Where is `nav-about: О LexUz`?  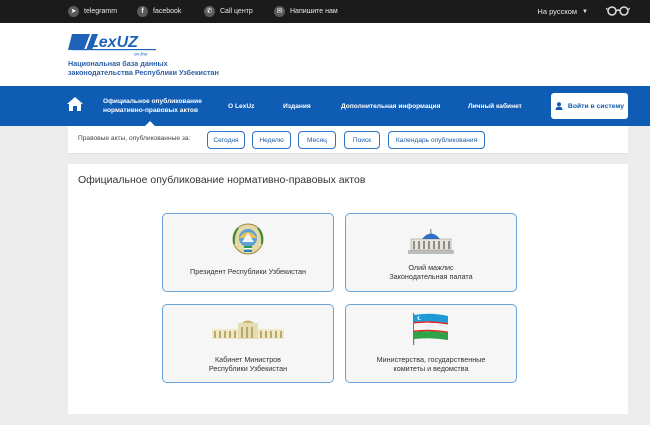 nav-about: О LexUz is located at coordinates (241, 106).